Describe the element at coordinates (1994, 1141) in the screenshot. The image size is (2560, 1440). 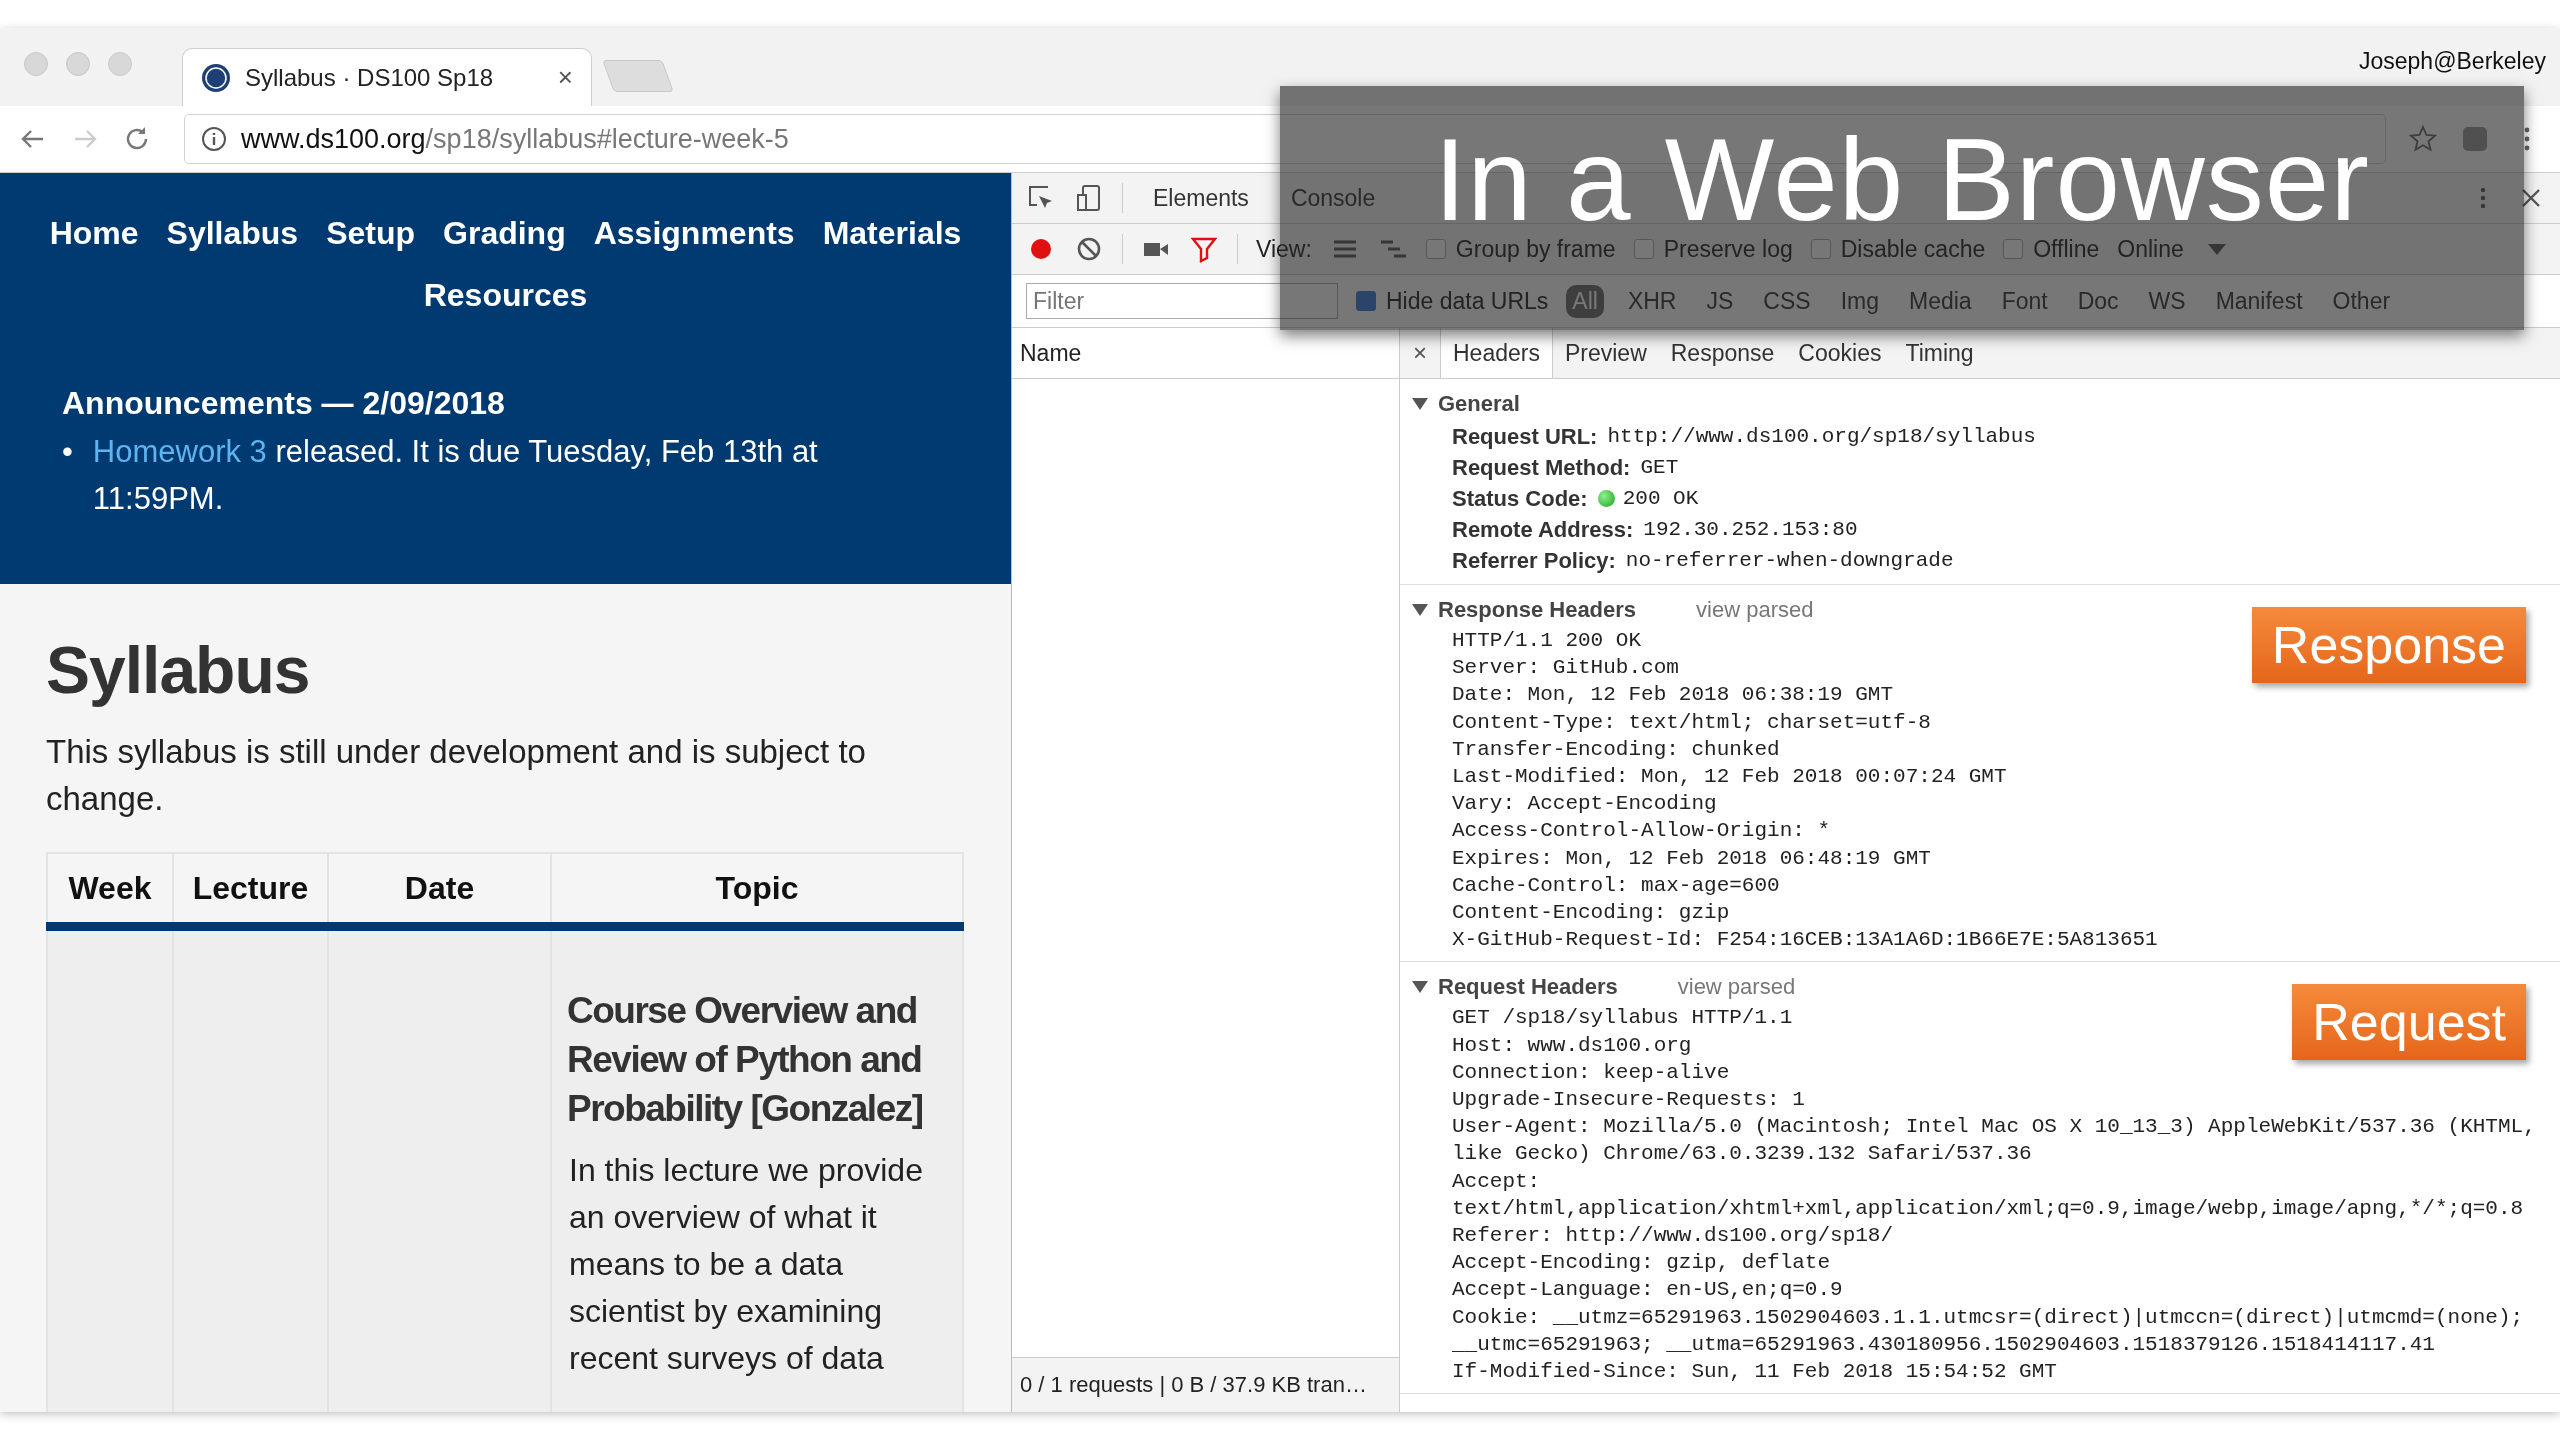
I see `header-line: User-Agent: Mozilla/5.0 (Macintosh; Intel Mac OS X 10_13_3) AppleWebKit/537.36 (KHTML, like Gecko) Chrome/63.0.3239.132 Safari/537.36` at that location.